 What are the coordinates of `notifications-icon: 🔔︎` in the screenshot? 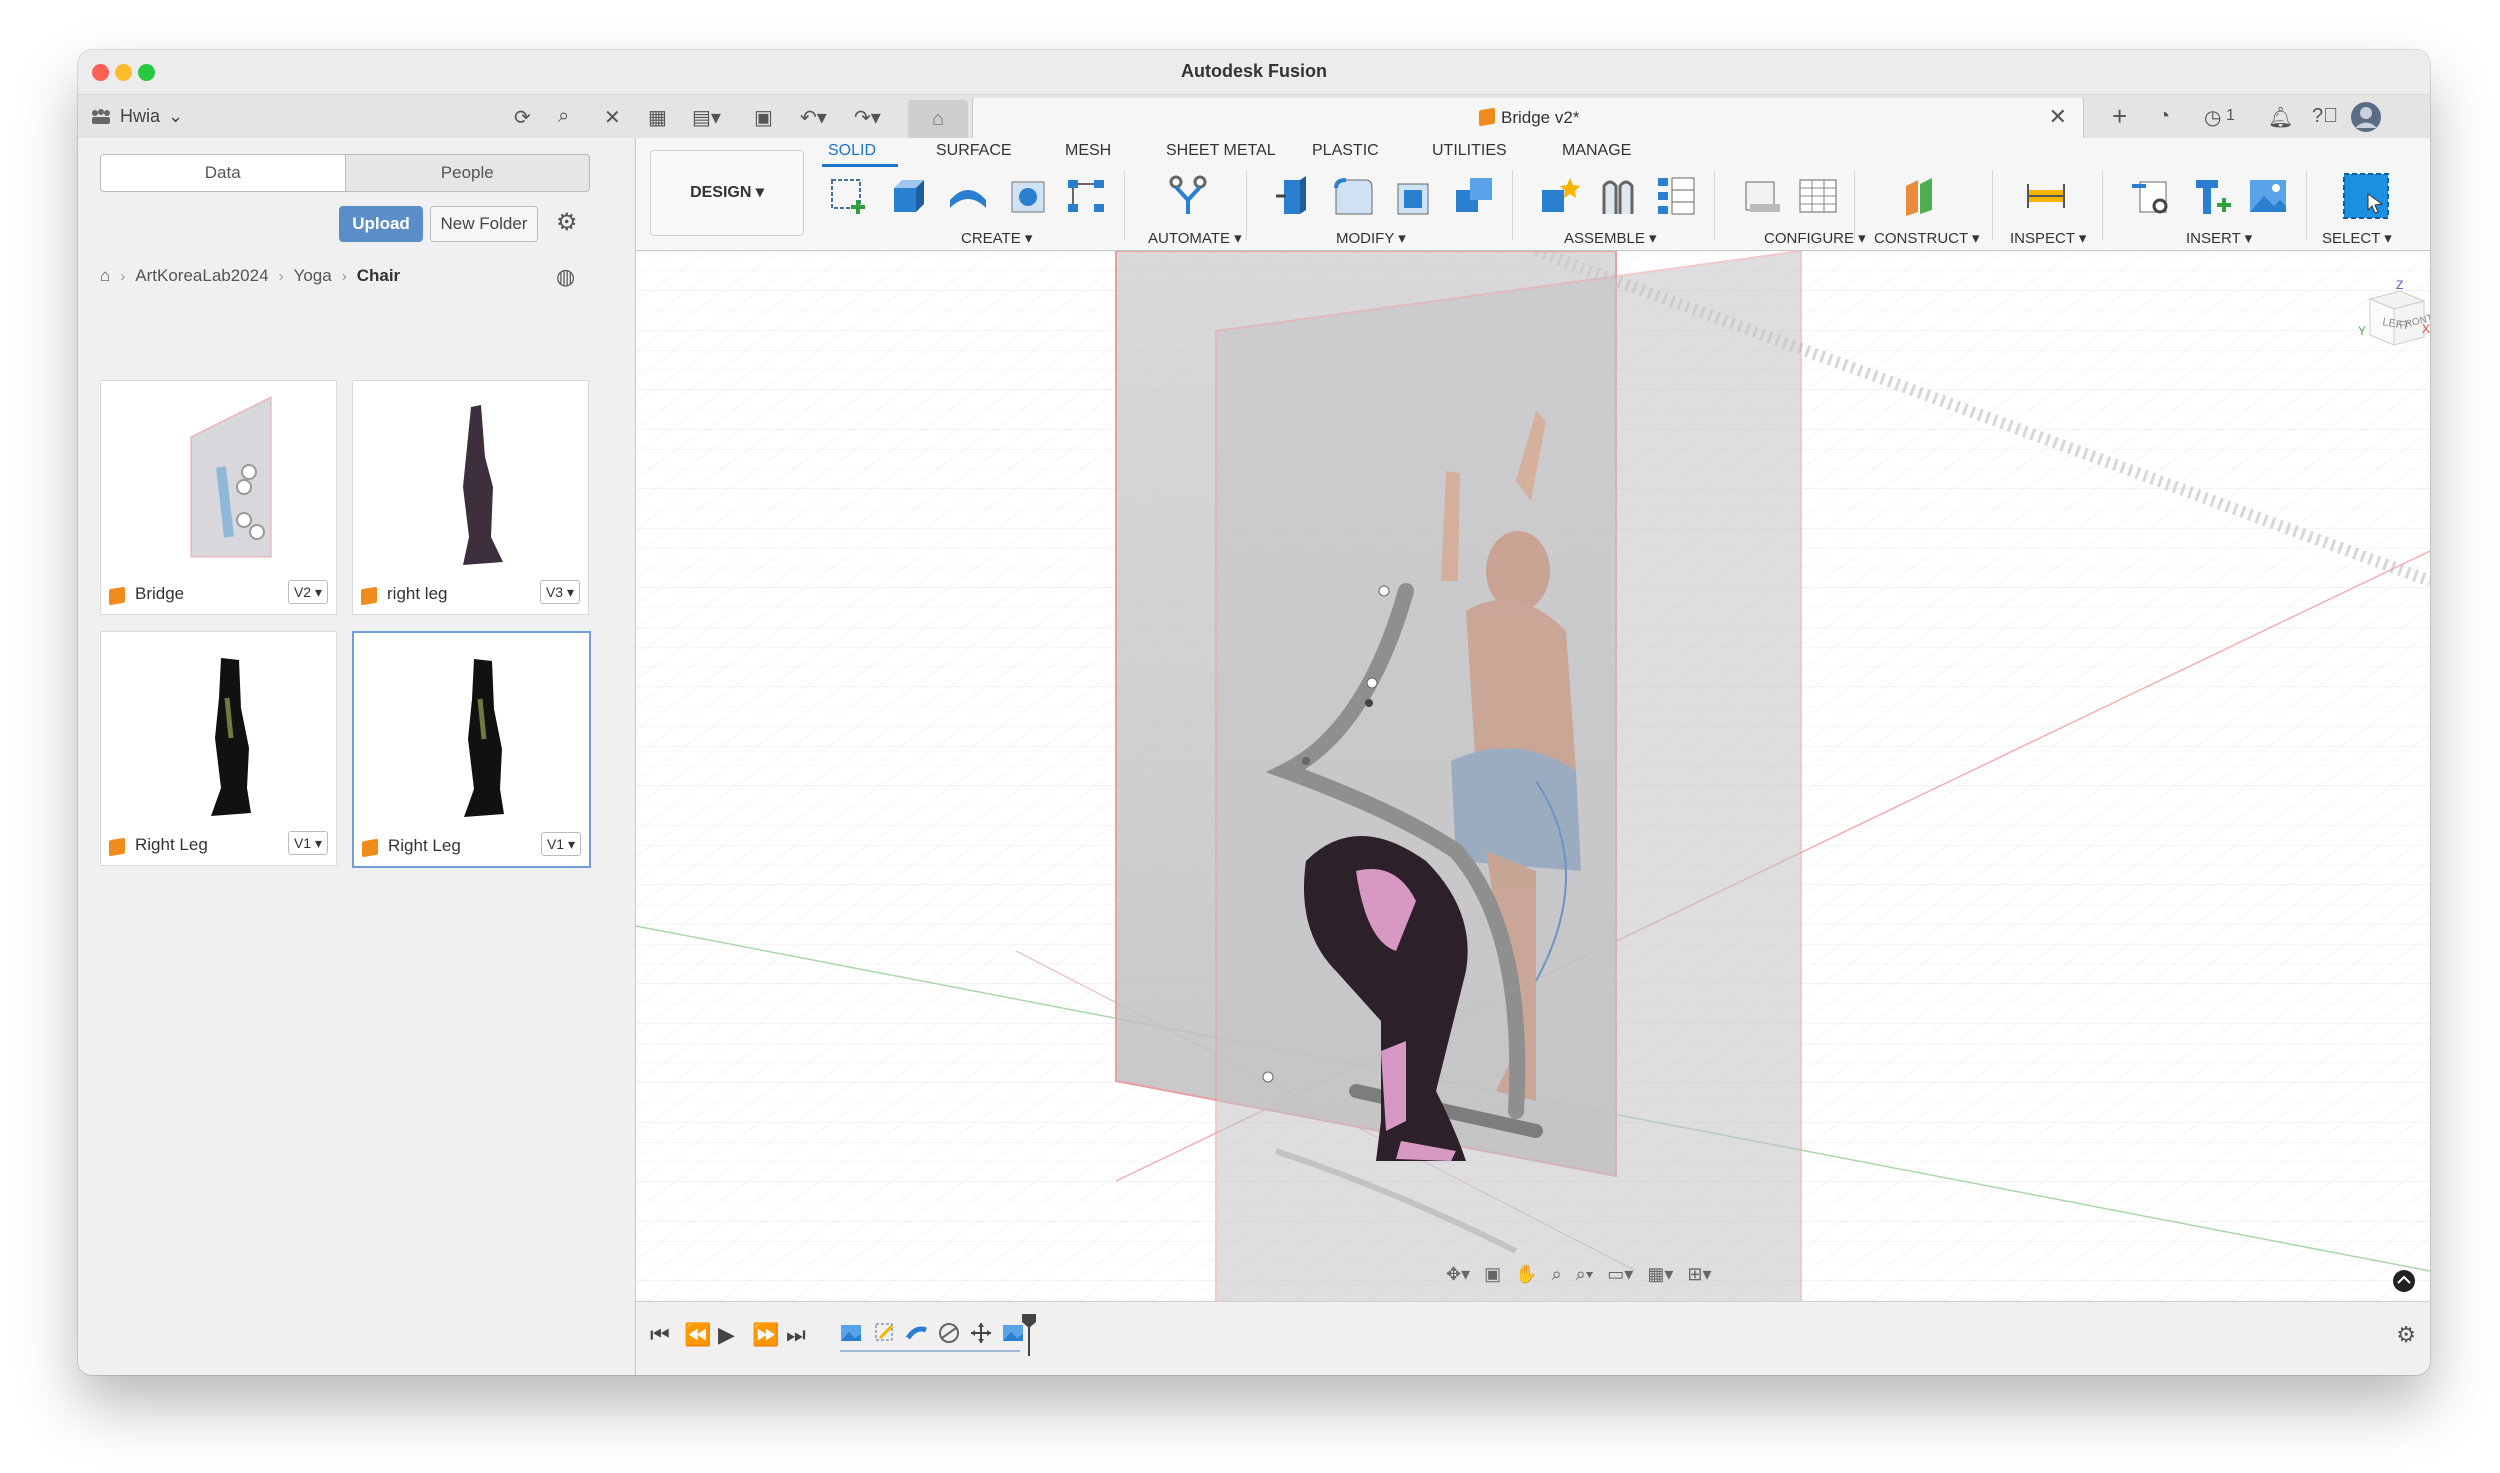 It's located at (2280, 117).